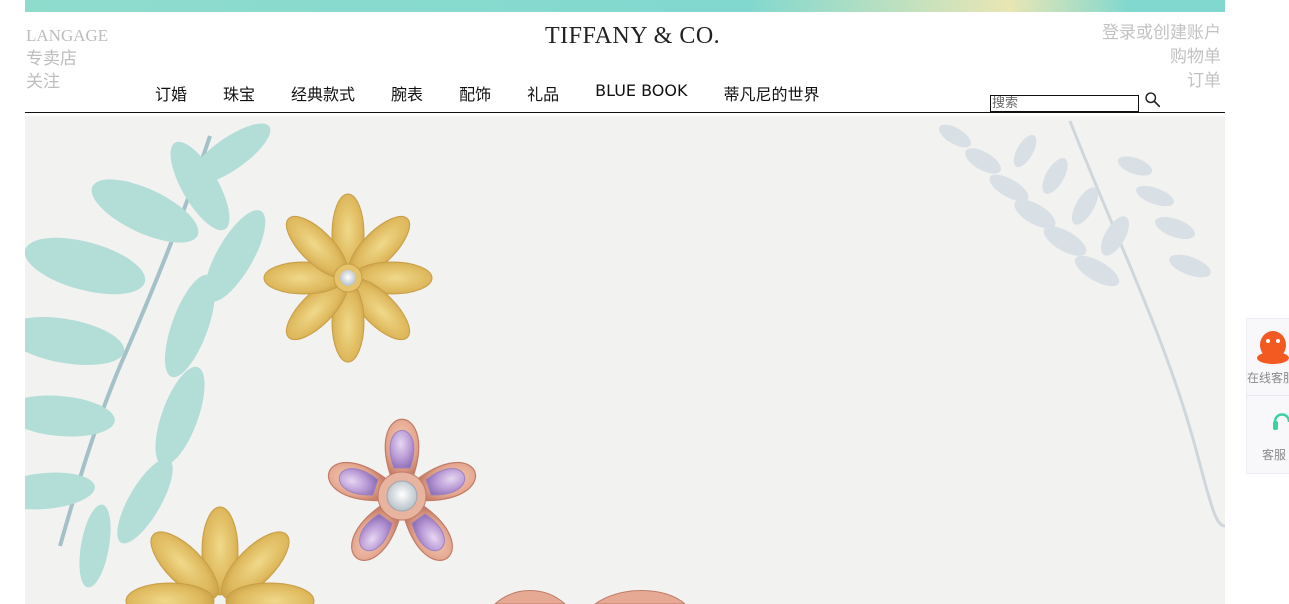  Describe the element at coordinates (407, 93) in the screenshot. I see `nav-item-watches: 腕表` at that location.